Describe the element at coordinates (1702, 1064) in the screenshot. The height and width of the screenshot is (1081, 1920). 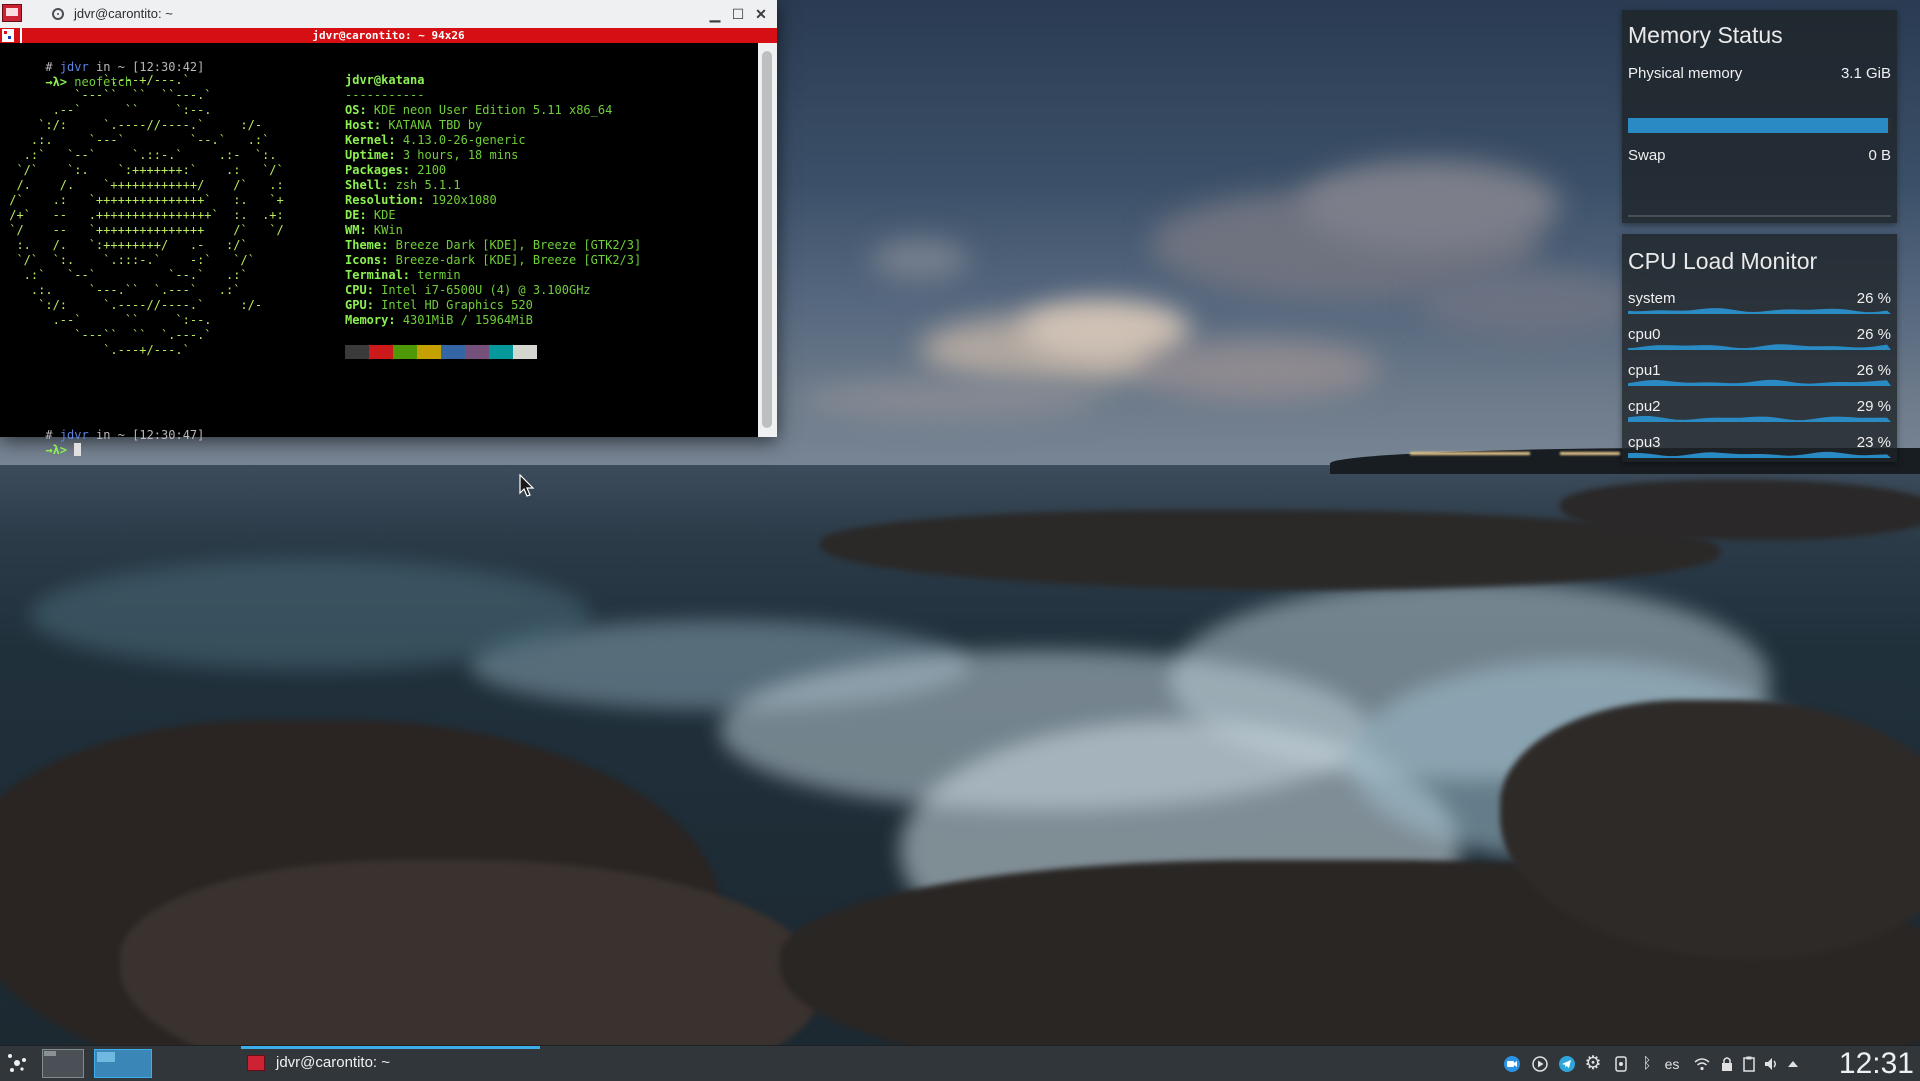
I see `wifi-icon` at that location.